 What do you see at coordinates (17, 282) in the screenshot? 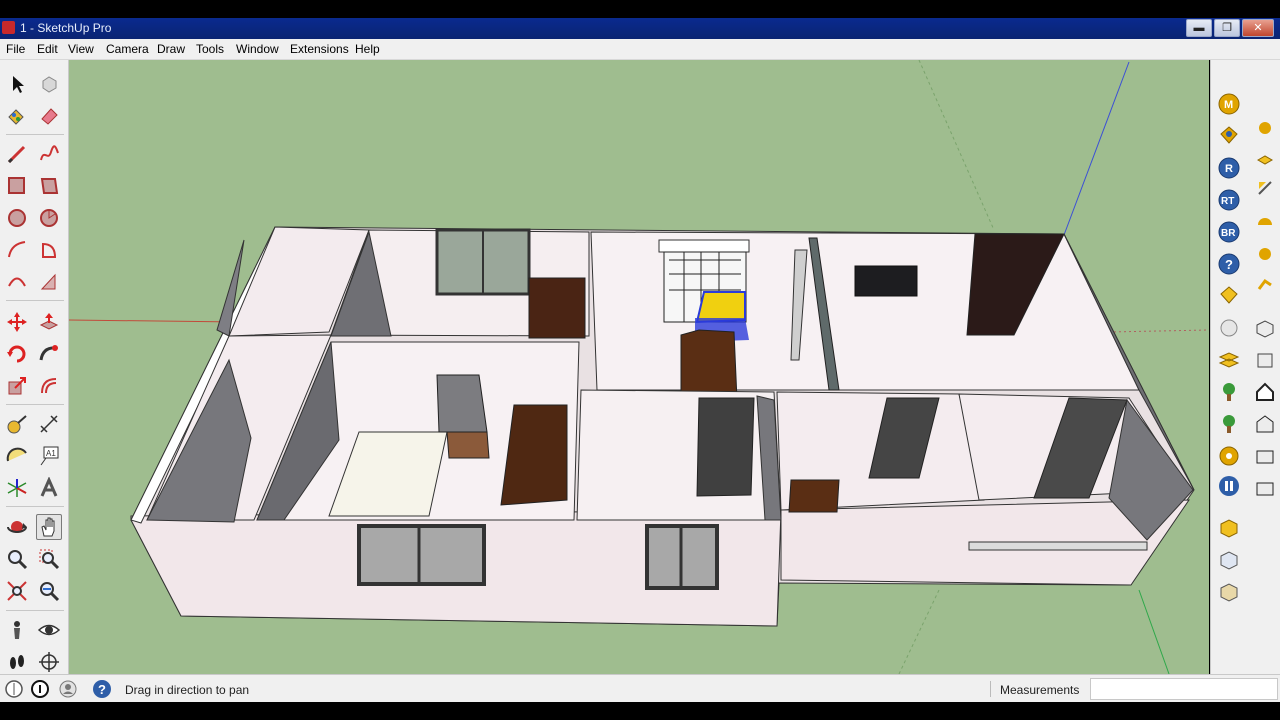
I see `three-point-arc-icon` at bounding box center [17, 282].